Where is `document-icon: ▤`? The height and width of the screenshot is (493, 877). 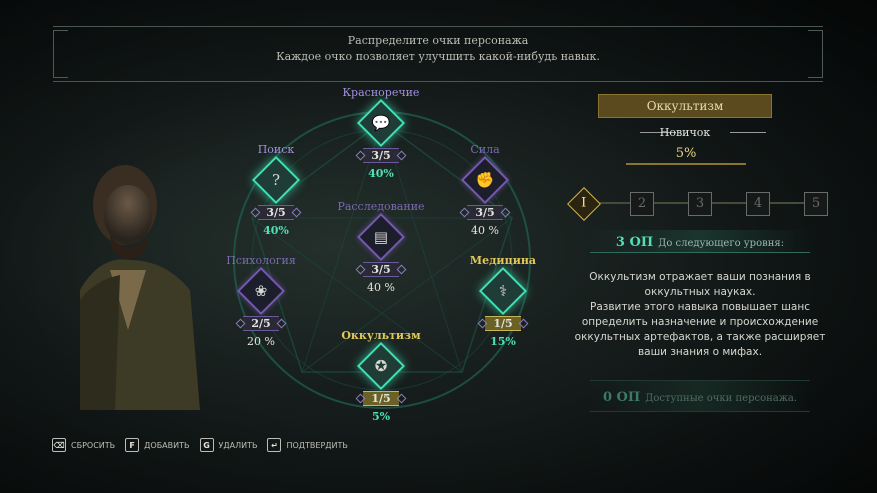
document-icon: ▤ is located at coordinates (381, 237).